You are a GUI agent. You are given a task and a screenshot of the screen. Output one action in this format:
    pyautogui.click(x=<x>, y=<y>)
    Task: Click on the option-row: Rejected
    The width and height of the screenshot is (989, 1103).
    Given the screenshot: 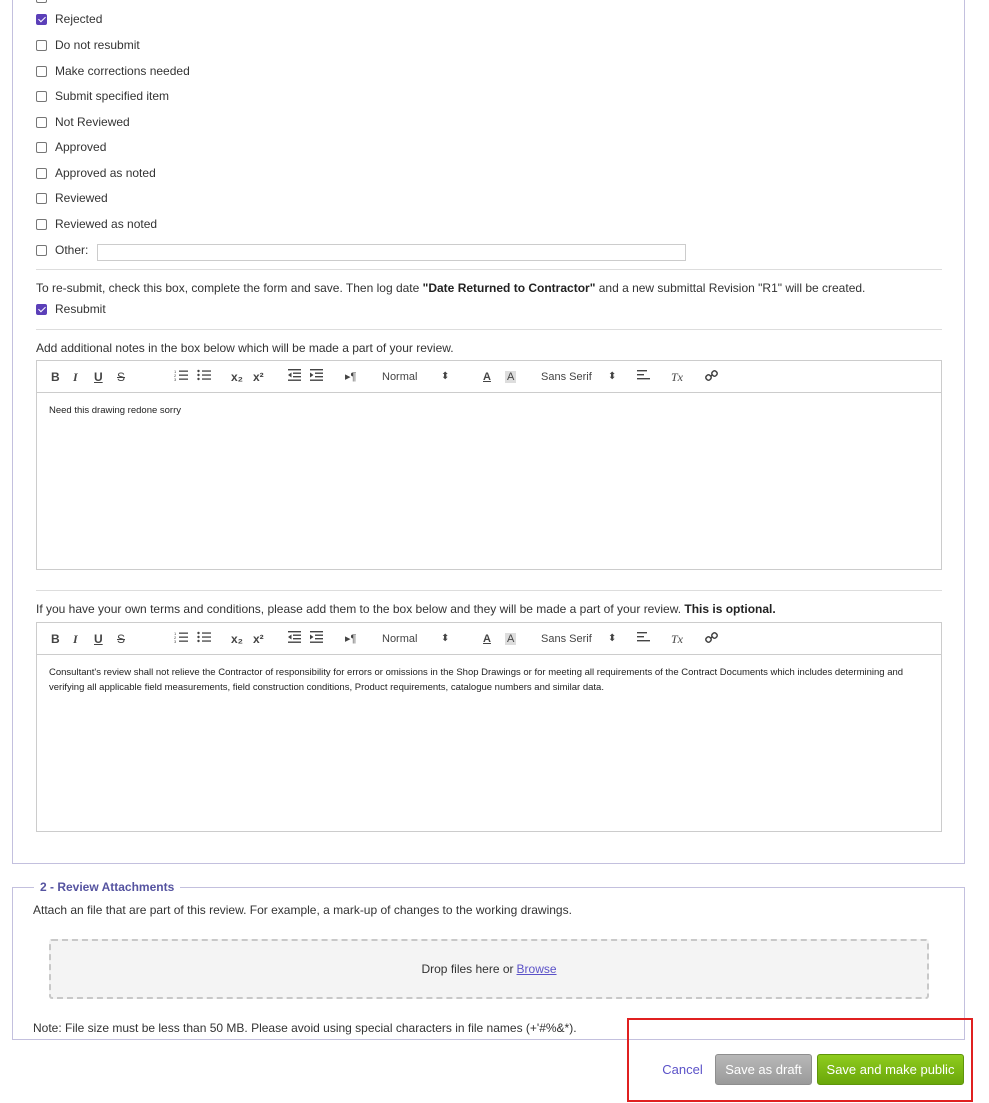 What is the action you would take?
    pyautogui.click(x=69, y=19)
    